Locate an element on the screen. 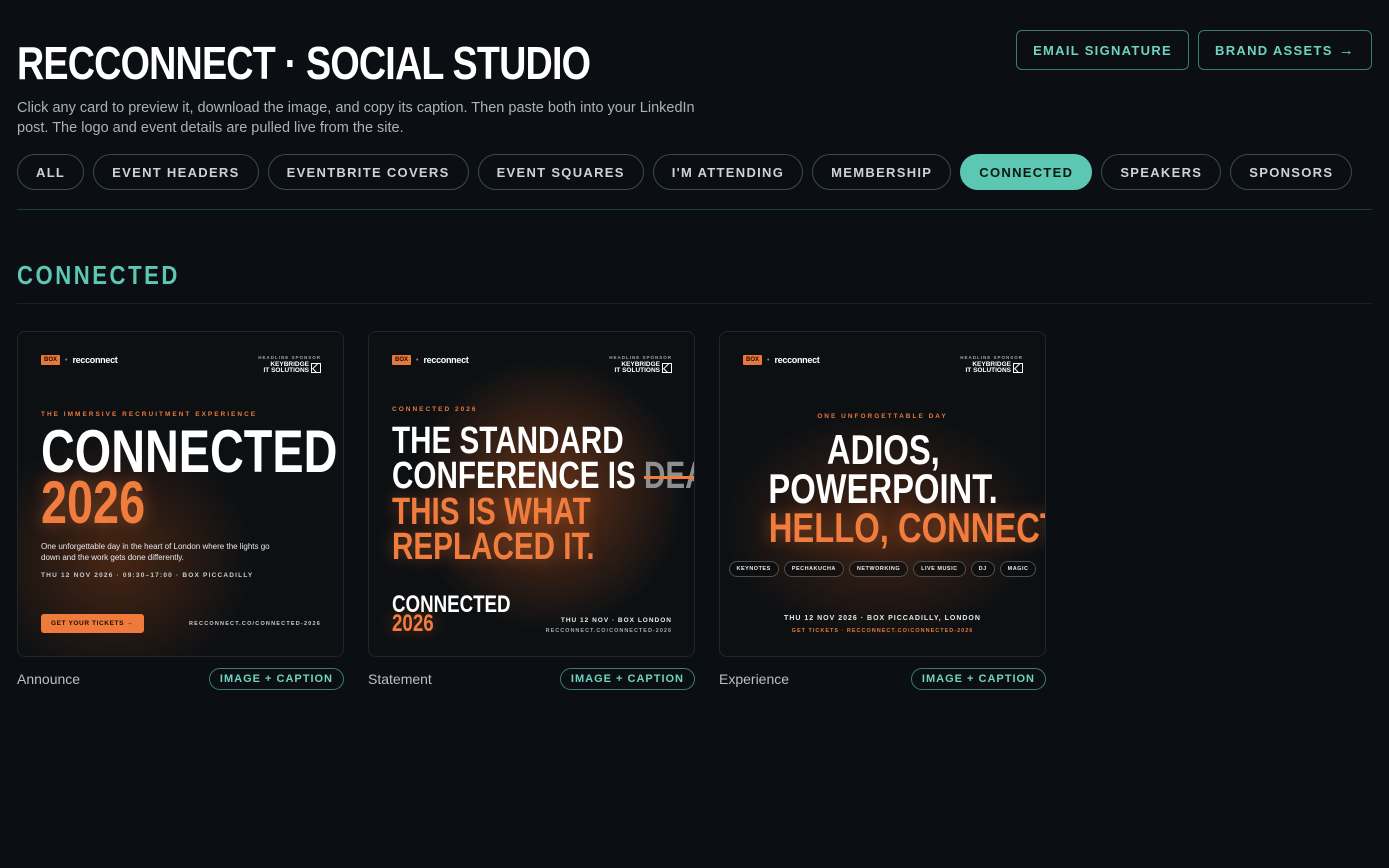  card-footer: Experience IMAGE + CAPTION is located at coordinates (882, 679).